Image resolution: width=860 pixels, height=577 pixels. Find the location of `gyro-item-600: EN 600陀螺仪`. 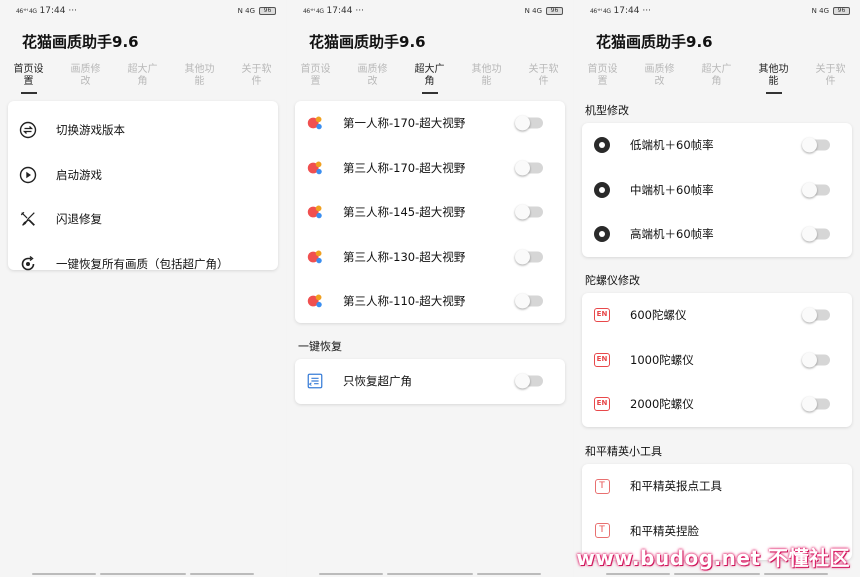

gyro-item-600: EN 600陀螺仪 is located at coordinates (717, 315).